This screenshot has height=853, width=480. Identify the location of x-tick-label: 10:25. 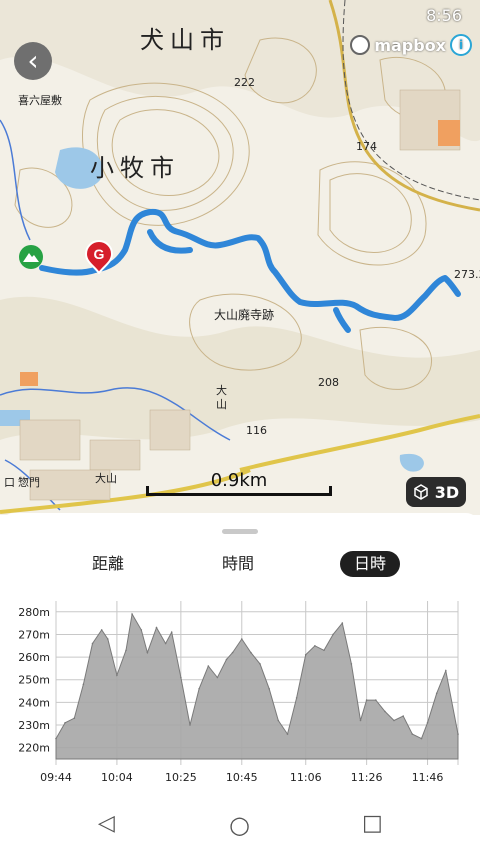
(181, 777).